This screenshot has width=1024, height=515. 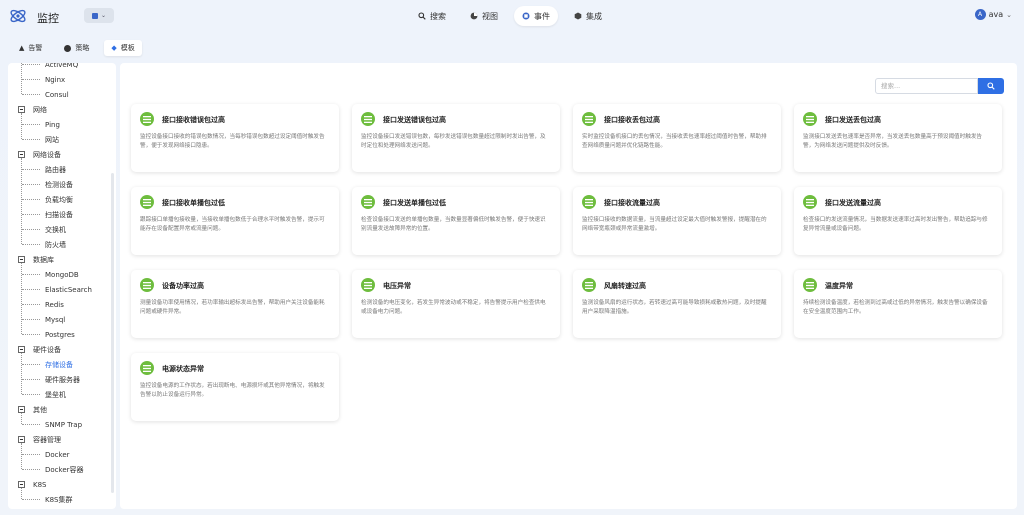 I want to click on tree-group: 硬件设备, so click(x=62, y=349).